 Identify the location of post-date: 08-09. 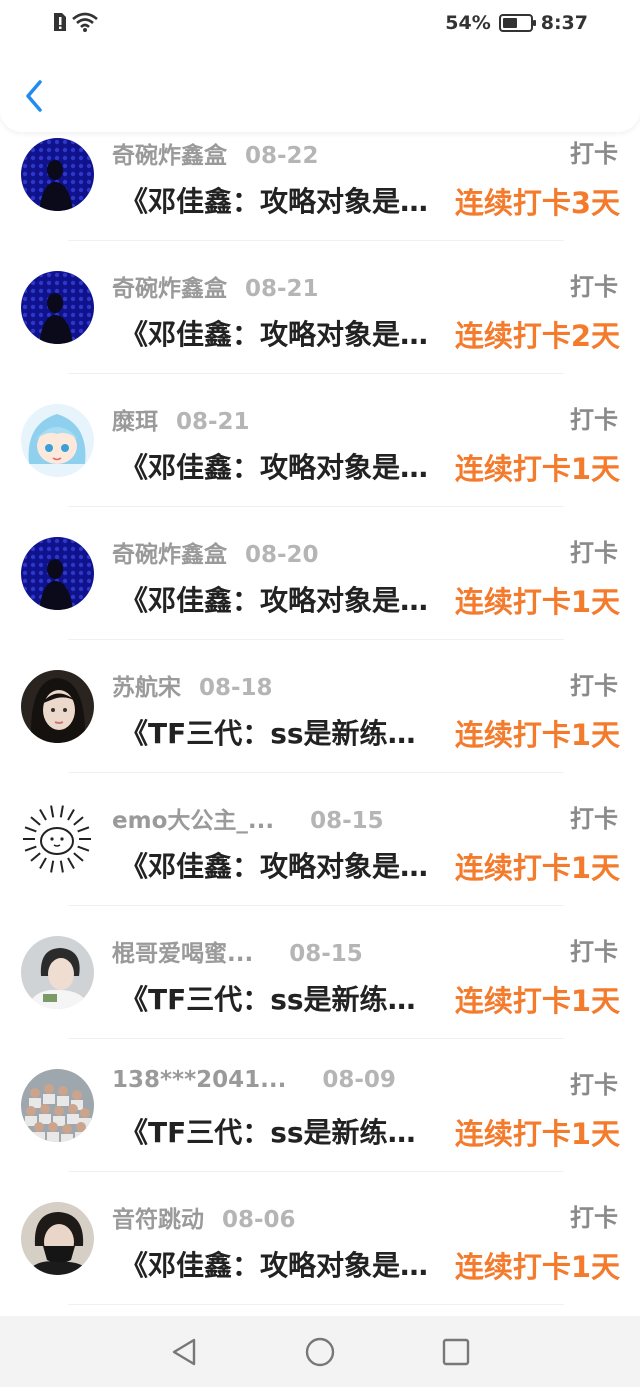
(359, 1080).